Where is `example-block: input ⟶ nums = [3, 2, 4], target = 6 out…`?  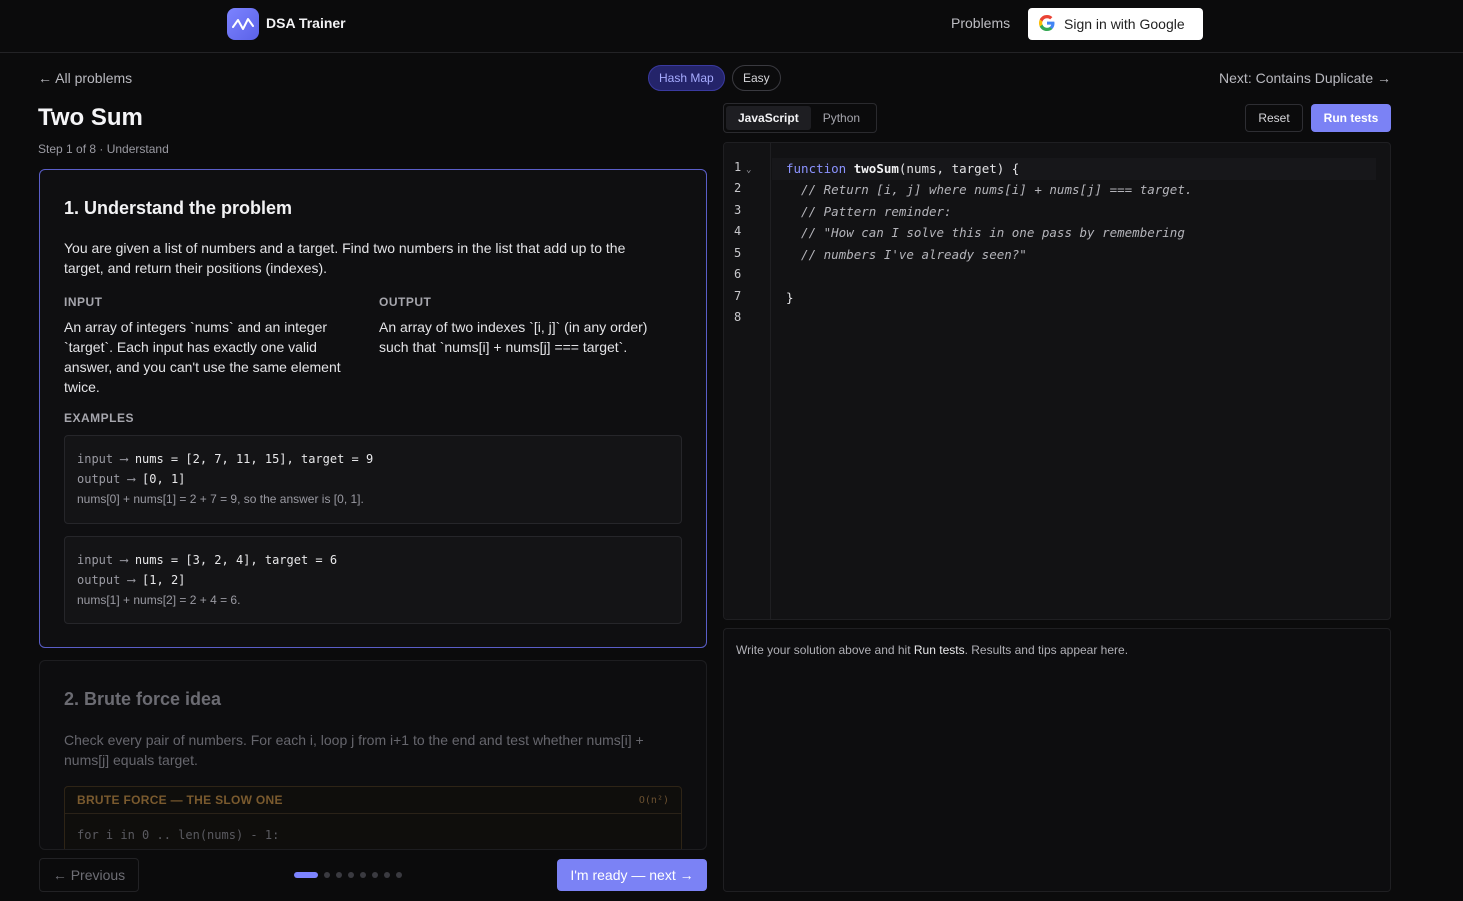 example-block: input ⟶ nums = [3, 2, 4], target = 6 out… is located at coordinates (373, 580).